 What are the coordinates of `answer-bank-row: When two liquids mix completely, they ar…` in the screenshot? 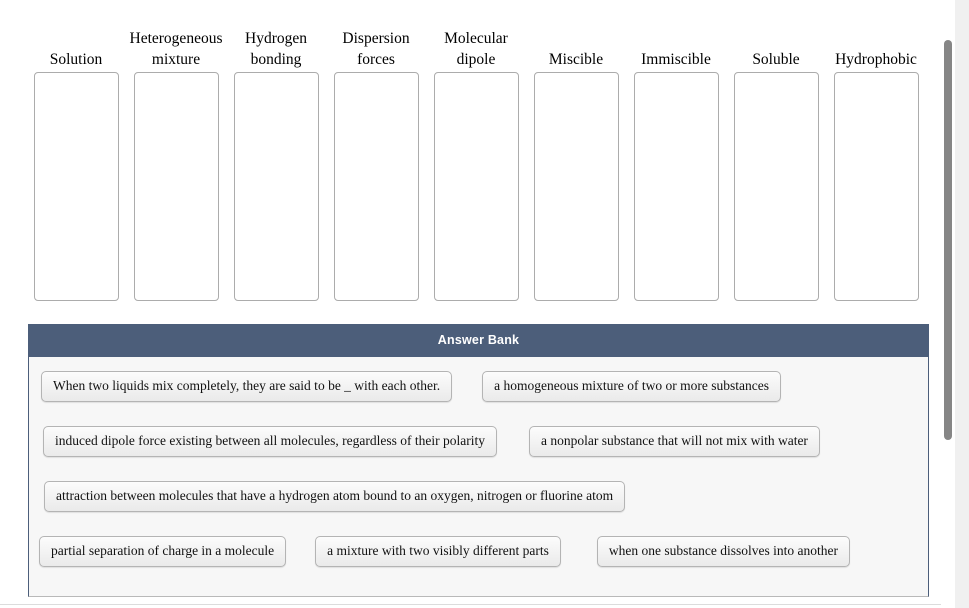 It's located at (478, 386).